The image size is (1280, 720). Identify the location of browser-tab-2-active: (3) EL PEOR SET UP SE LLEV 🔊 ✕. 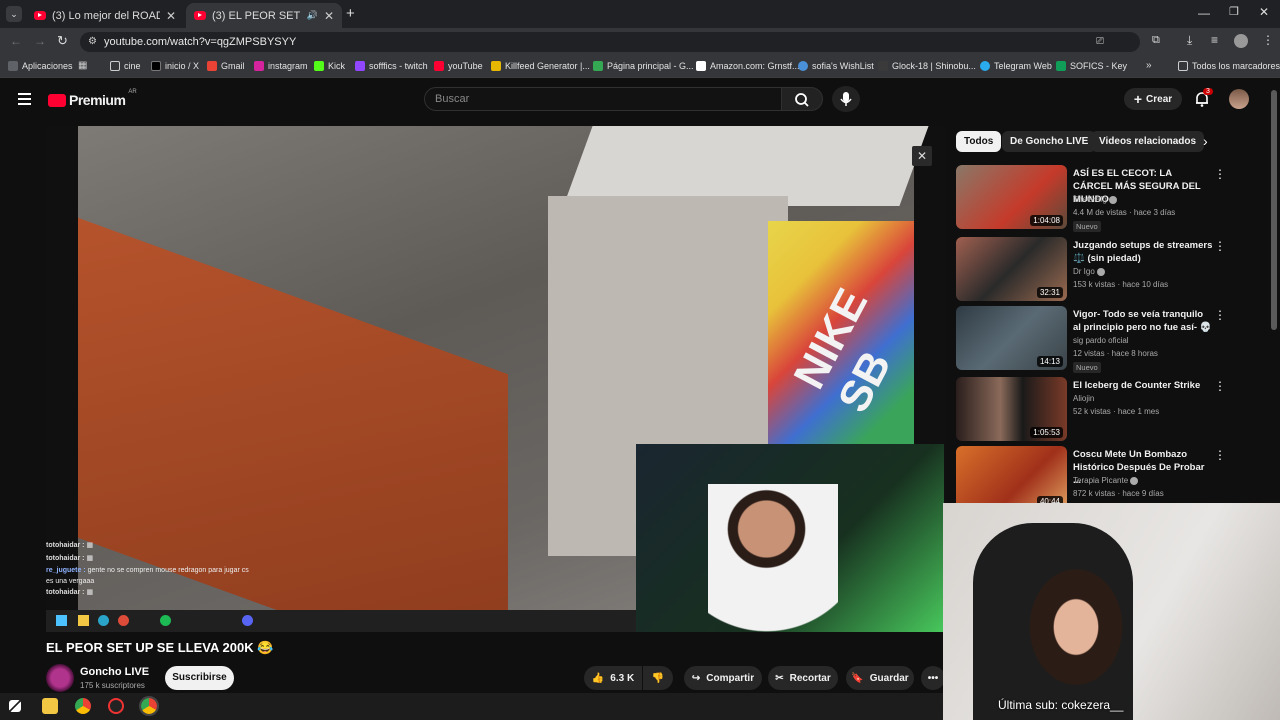
(264, 15).